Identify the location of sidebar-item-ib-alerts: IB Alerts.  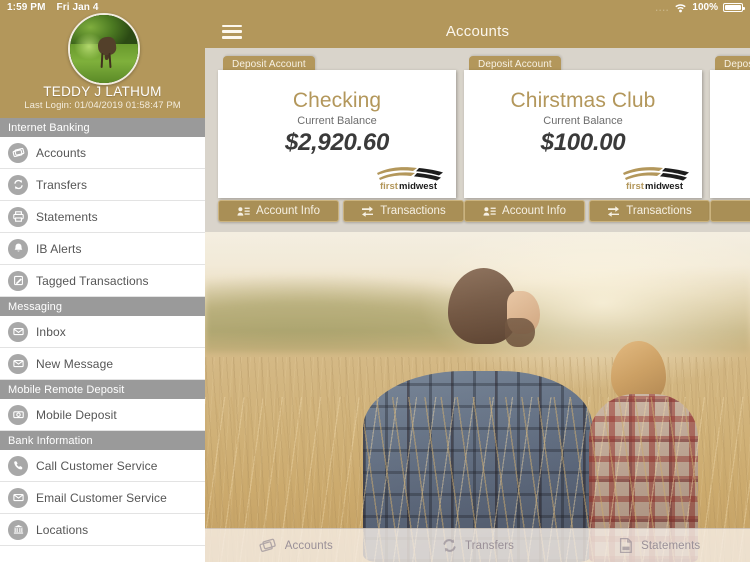
(102, 249).